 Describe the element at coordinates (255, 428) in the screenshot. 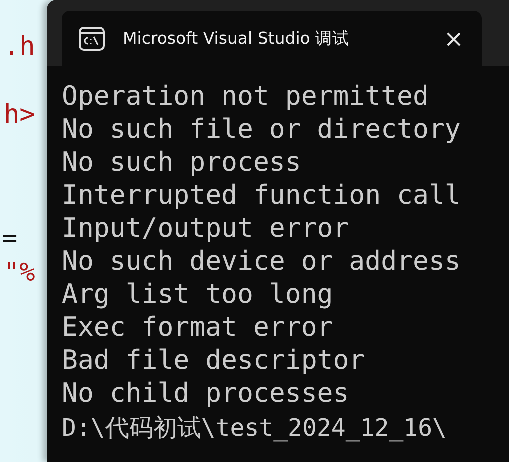

I see `console-prompt: D:\代码初试\test_2024_12_16\` at that location.